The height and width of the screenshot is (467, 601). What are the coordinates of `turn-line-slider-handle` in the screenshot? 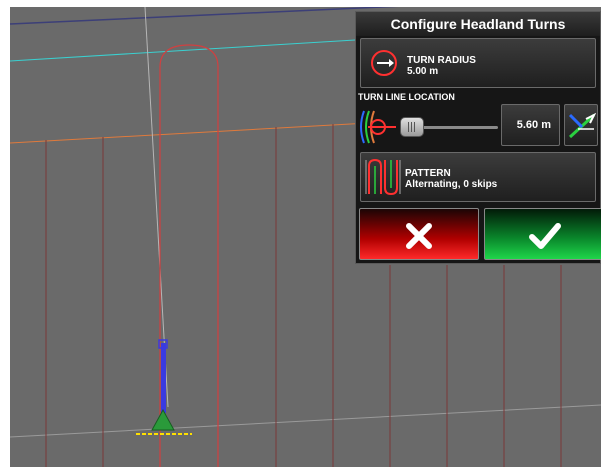 It's located at (412, 127).